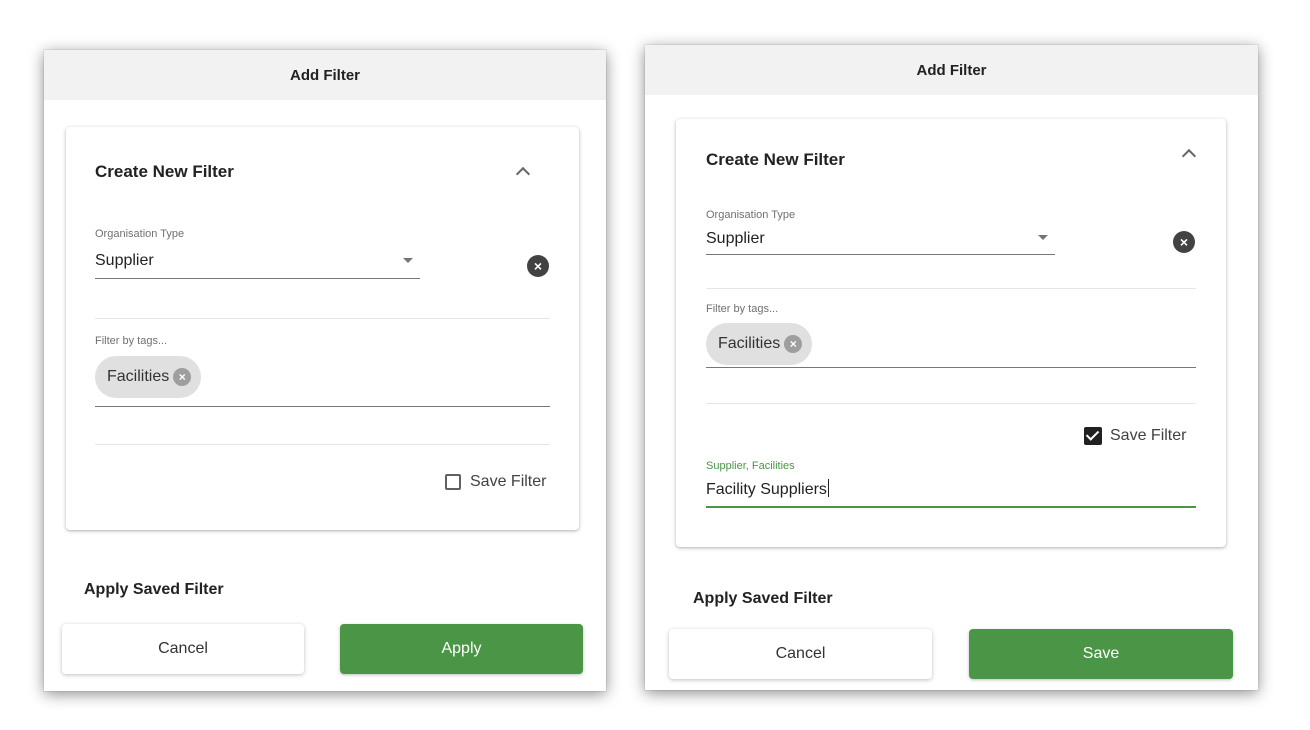 Image resolution: width=1310 pixels, height=730 pixels. What do you see at coordinates (453, 482) in the screenshot?
I see `save-filter-checkbox` at bounding box center [453, 482].